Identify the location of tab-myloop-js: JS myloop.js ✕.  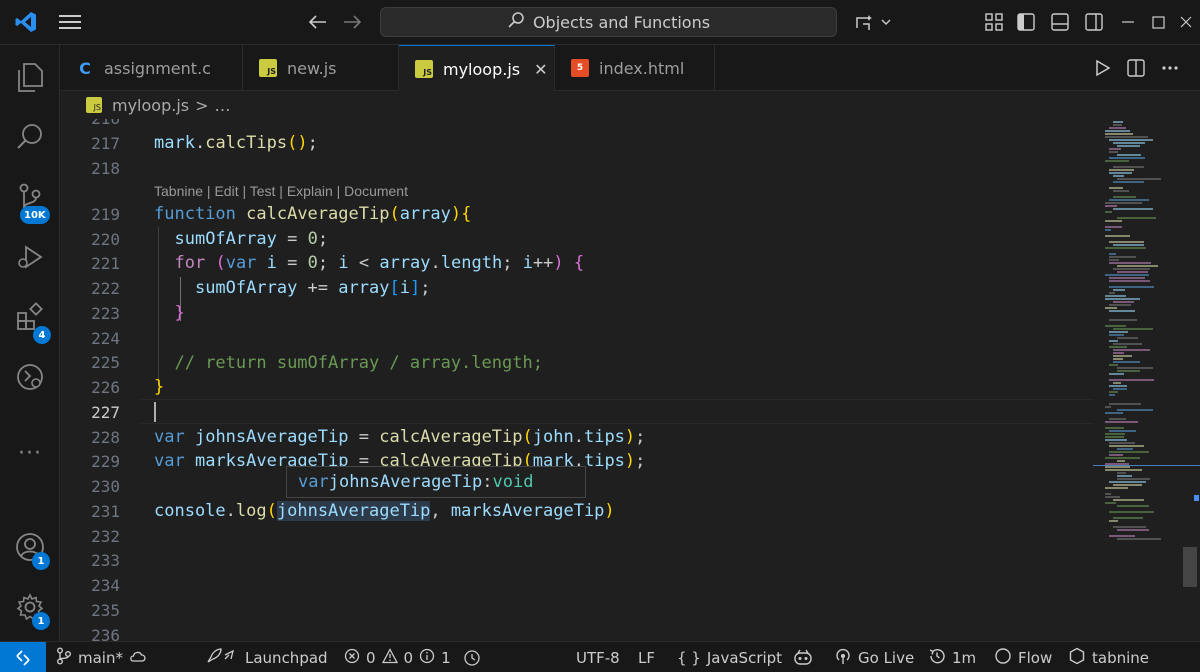
(477, 68).